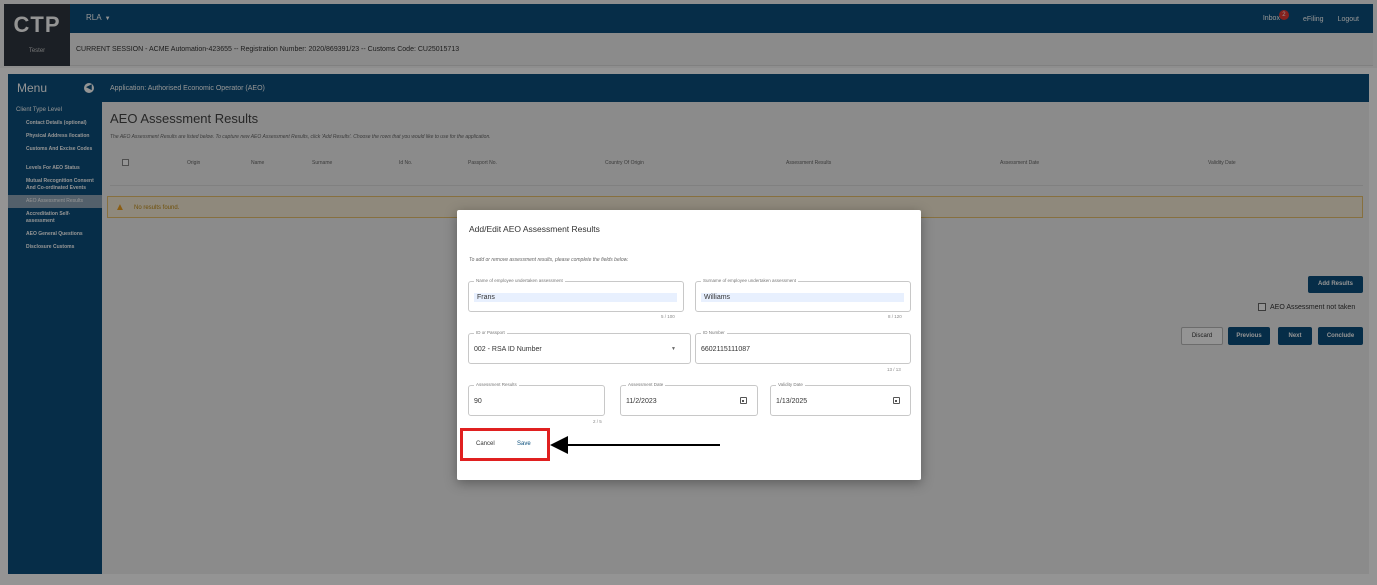  Describe the element at coordinates (673, 349) in the screenshot. I see `dropdown-arrow-icon: ▼` at that location.